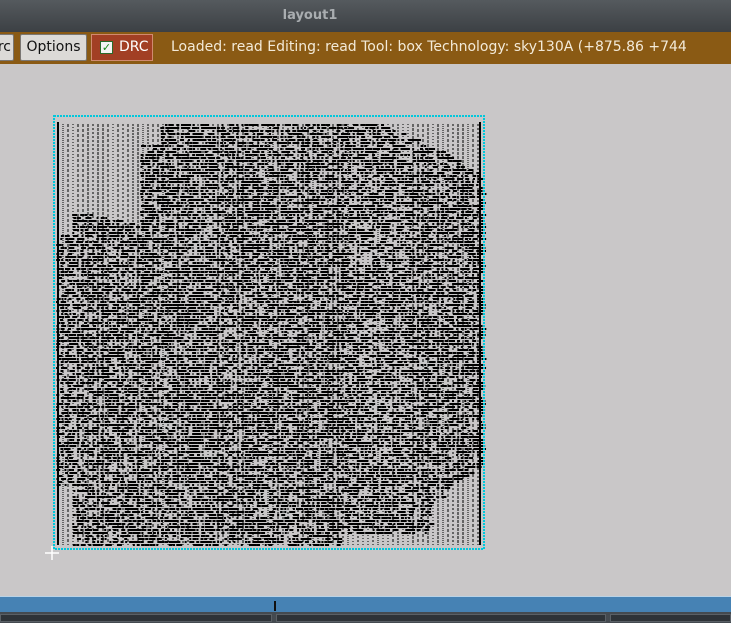  What do you see at coordinates (106, 47) in the screenshot?
I see `checkbox-icon: ✓` at bounding box center [106, 47].